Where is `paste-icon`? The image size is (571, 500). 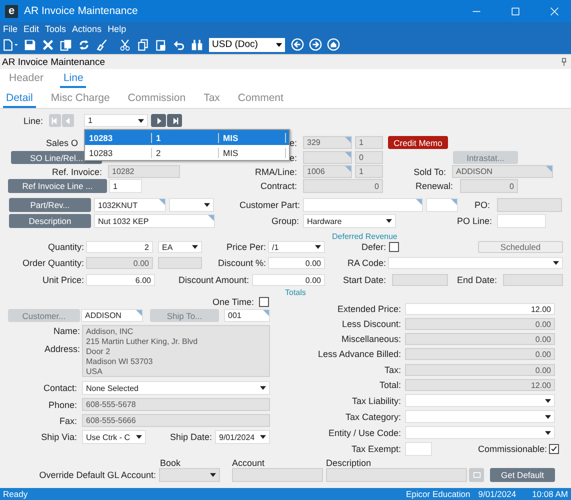
paste-icon is located at coordinates (161, 44).